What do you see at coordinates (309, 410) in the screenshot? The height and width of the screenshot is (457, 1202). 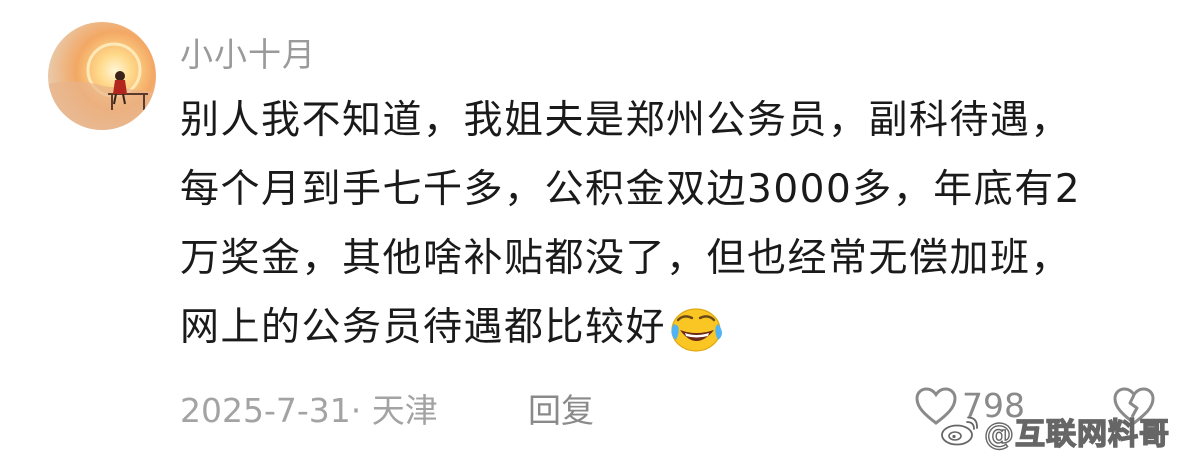 I see `comment-meta: 2025-7-31· 天津` at bounding box center [309, 410].